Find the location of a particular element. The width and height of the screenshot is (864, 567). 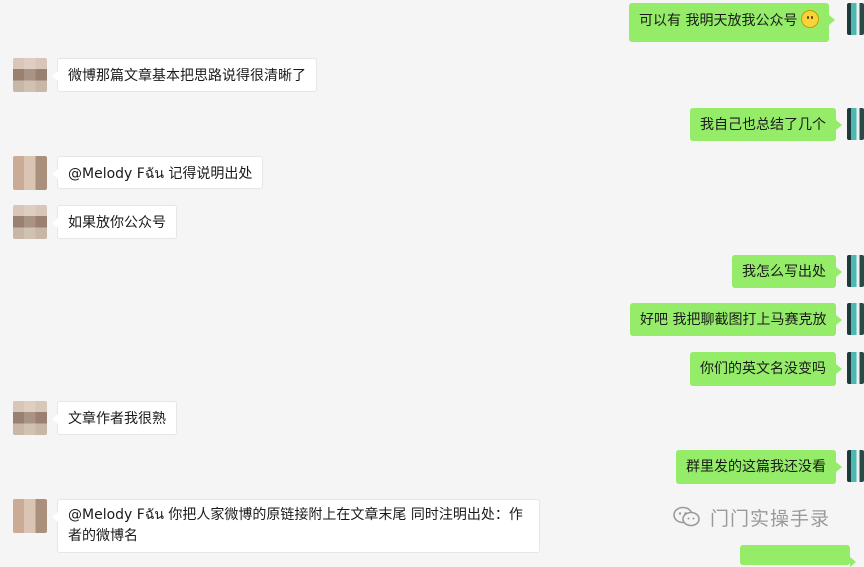

message-text: 文章作者我很熟 is located at coordinates (117, 419).